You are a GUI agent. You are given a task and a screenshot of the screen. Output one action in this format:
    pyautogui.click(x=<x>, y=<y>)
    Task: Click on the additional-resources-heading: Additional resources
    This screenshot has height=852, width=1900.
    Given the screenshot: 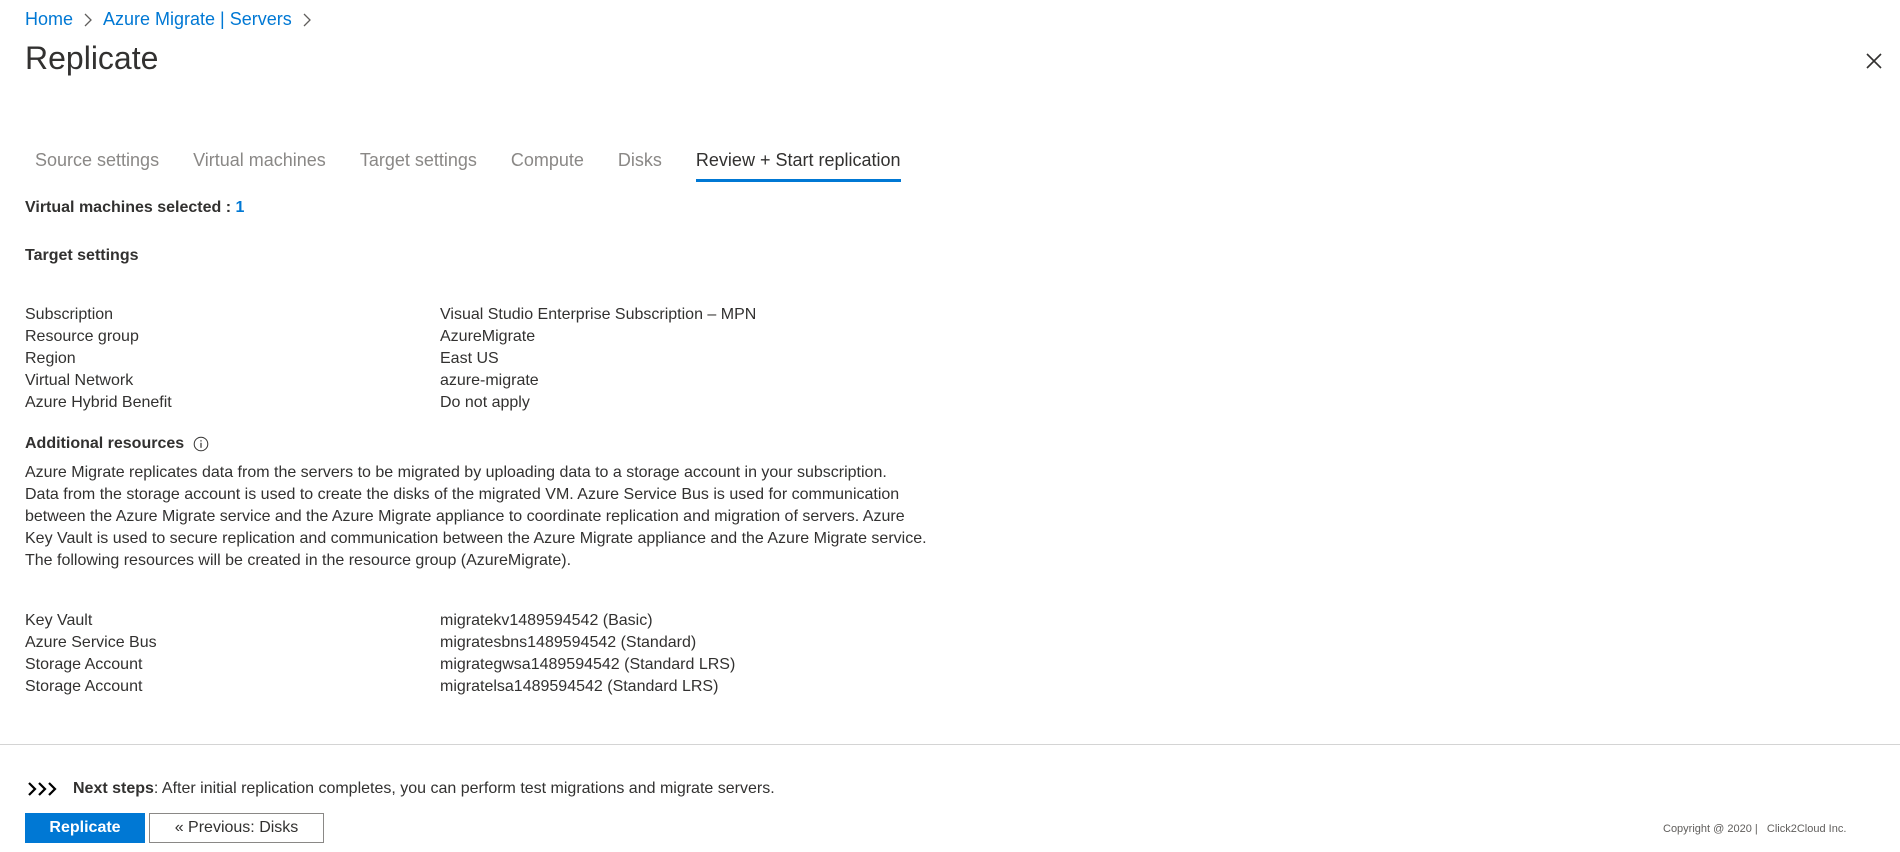 What is the action you would take?
    pyautogui.click(x=117, y=444)
    